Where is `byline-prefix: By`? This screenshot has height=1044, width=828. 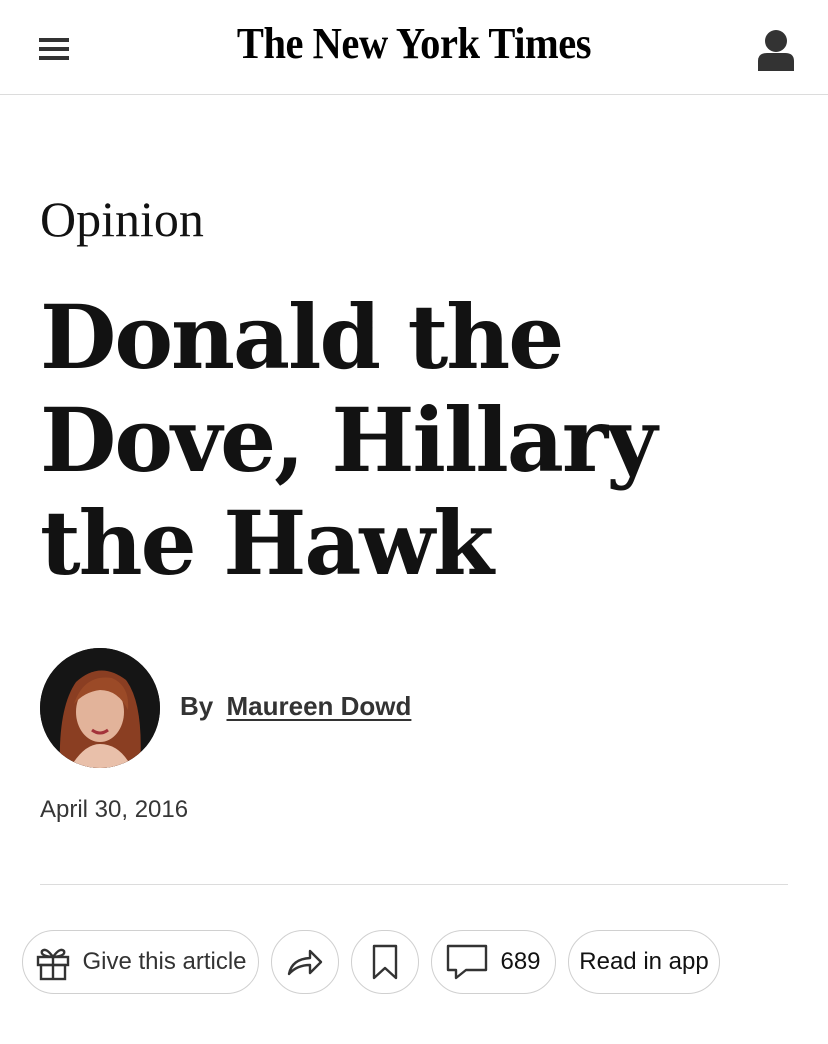
byline-prefix: By is located at coordinates (197, 706).